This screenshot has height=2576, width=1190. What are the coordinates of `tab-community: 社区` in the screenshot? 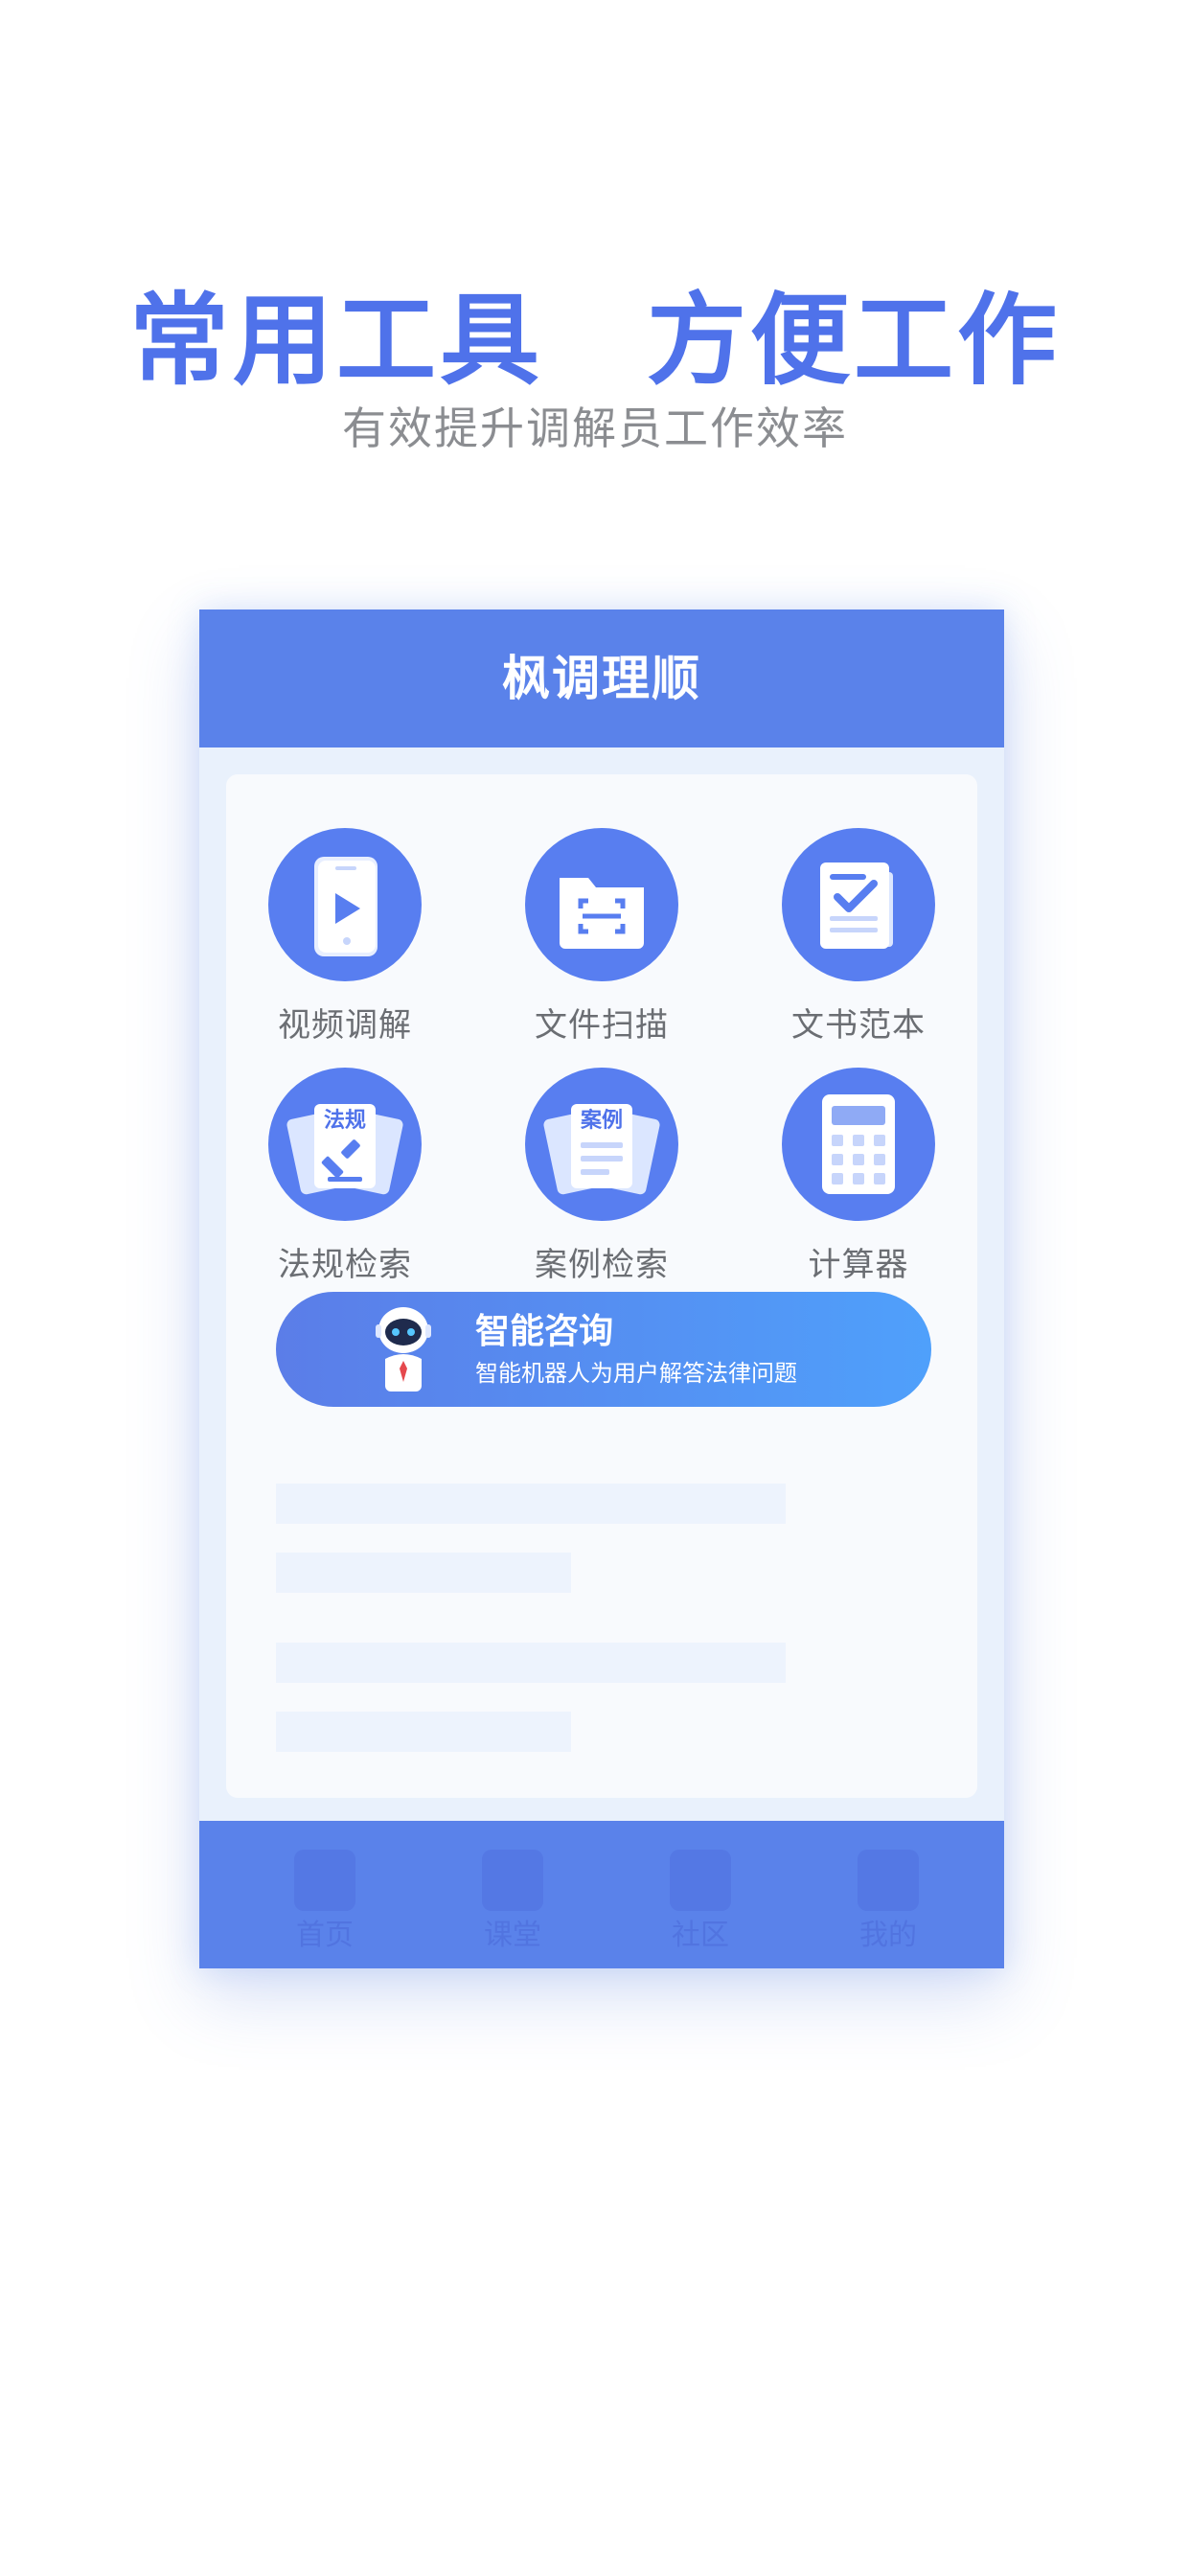 It's located at (700, 1902).